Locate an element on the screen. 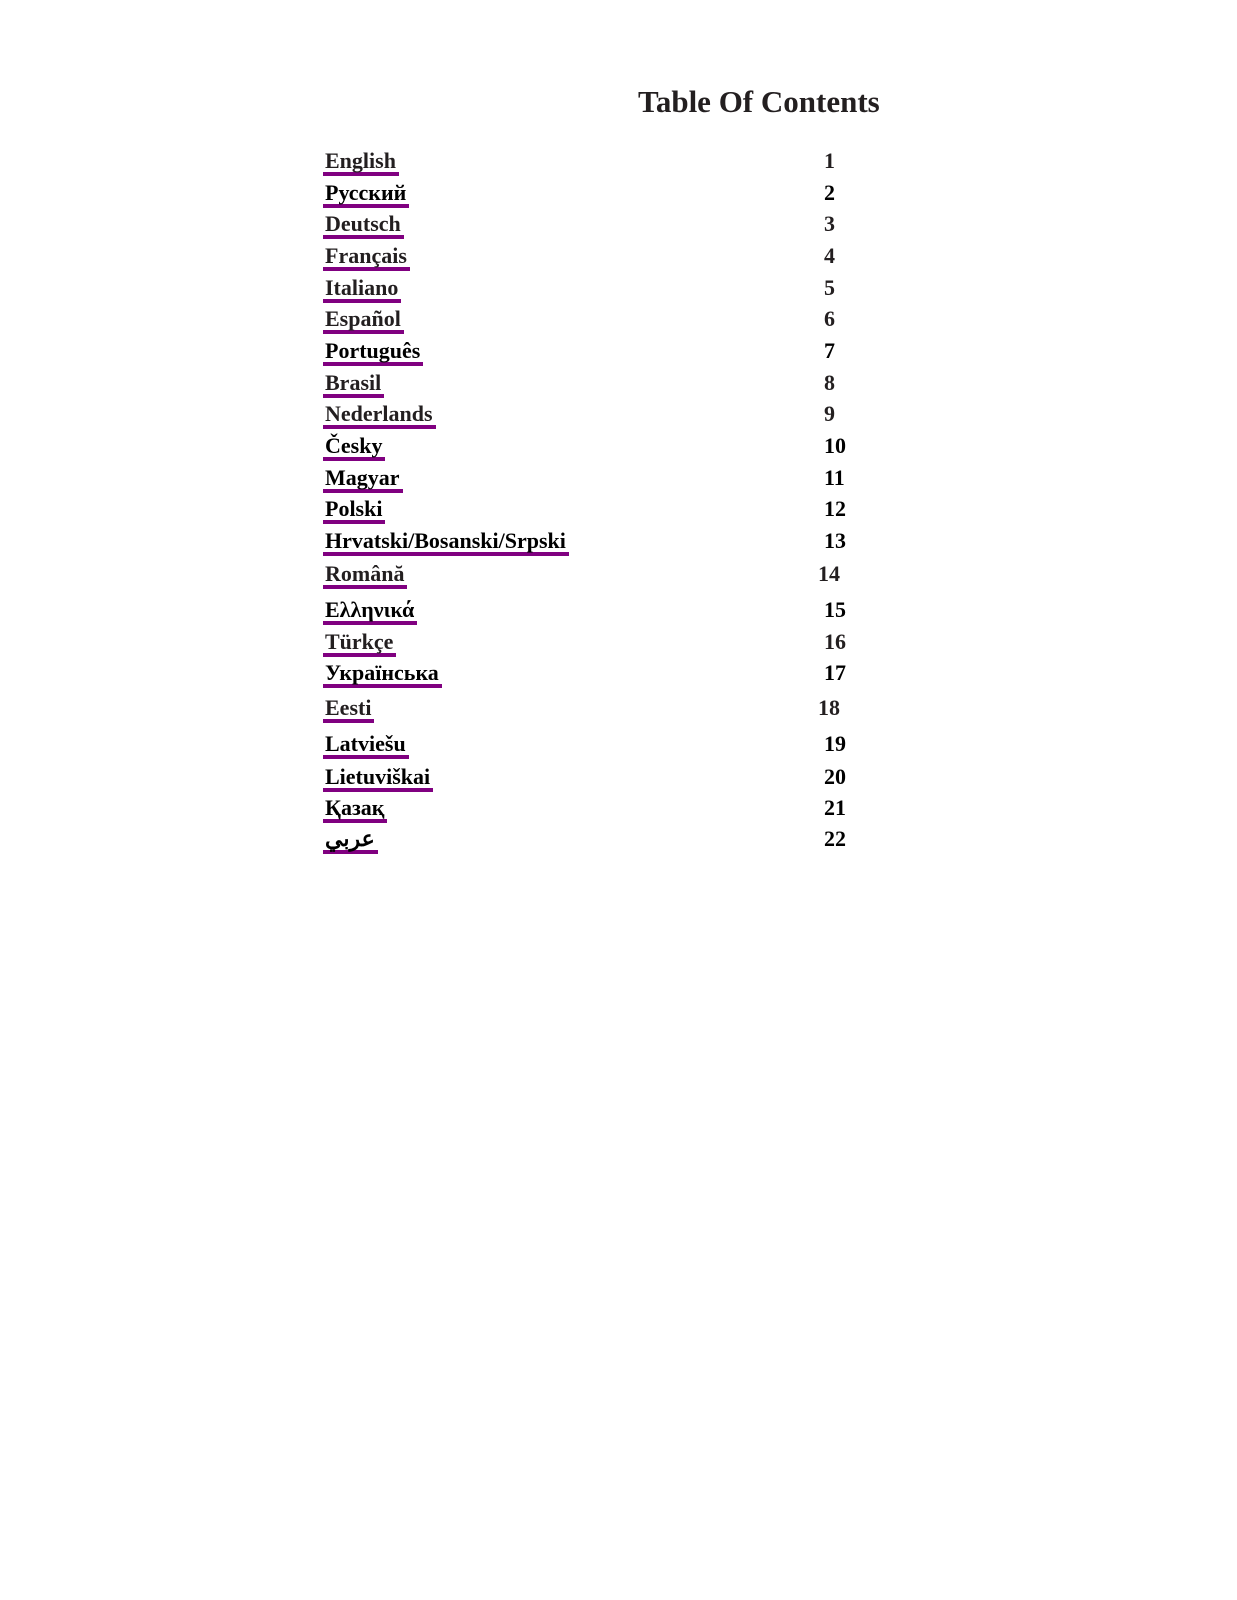 This screenshot has height=1600, width=1237. toc-entry-link: Eesti is located at coordinates (349, 709).